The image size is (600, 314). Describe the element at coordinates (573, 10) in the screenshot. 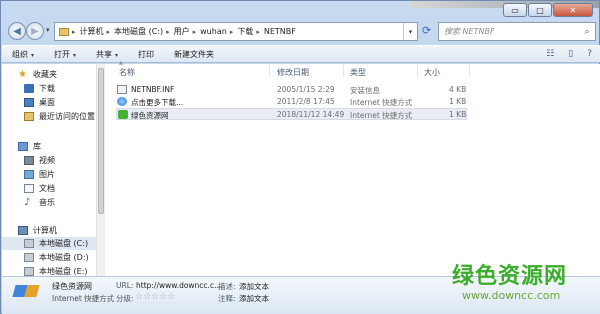

I see `close-button: ✕` at that location.